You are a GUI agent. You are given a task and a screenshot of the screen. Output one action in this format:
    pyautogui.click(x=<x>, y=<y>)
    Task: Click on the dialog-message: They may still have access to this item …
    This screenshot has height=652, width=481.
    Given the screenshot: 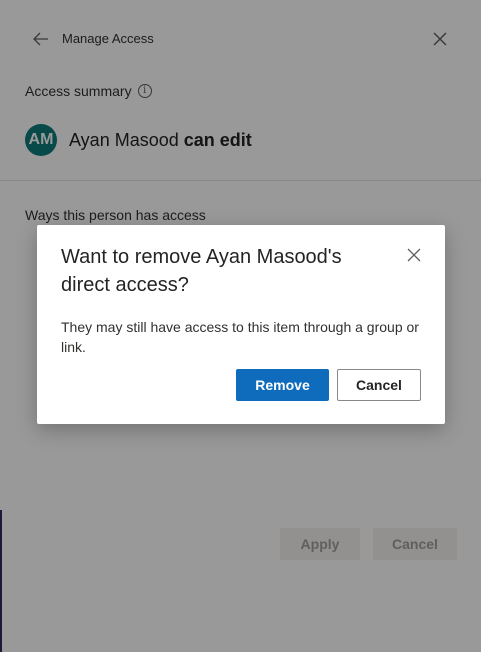 What is the action you would take?
    pyautogui.click(x=240, y=337)
    